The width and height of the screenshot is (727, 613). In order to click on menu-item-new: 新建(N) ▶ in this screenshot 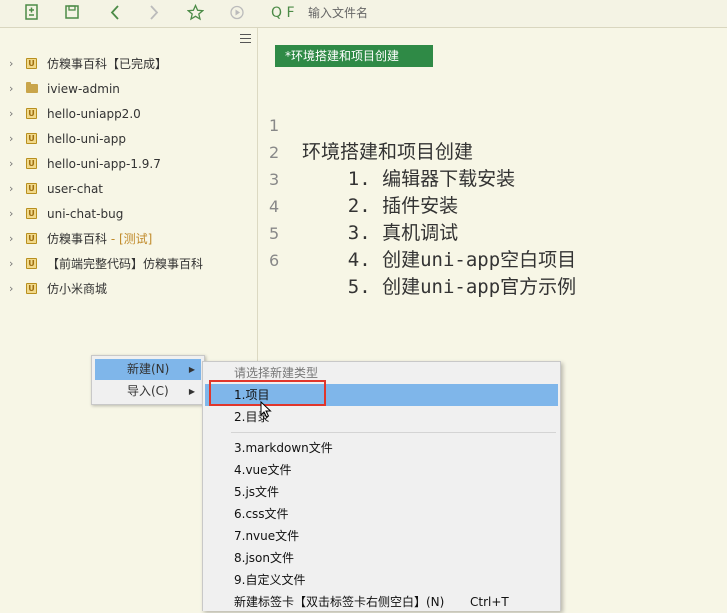, I will do `click(148, 369)`.